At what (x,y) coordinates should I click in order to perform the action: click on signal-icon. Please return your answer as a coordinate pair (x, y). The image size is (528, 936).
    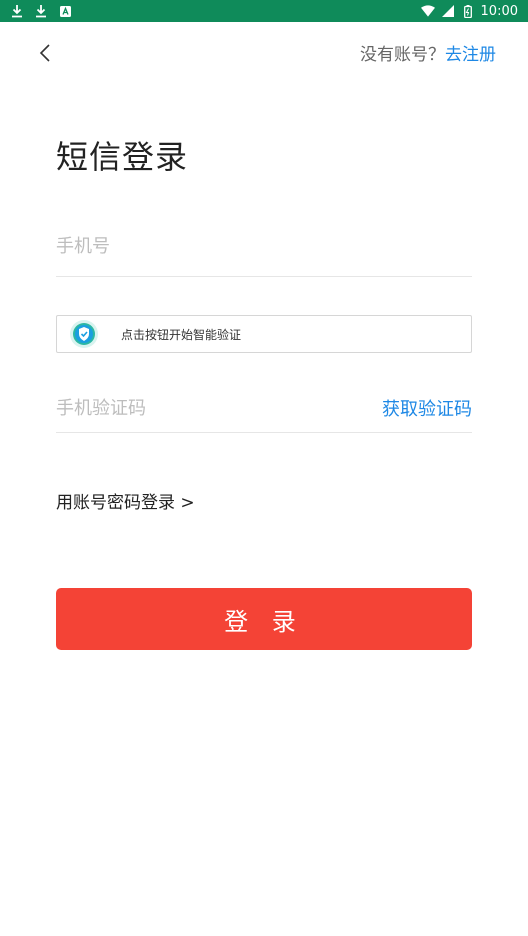
    Looking at the image, I should click on (448, 11).